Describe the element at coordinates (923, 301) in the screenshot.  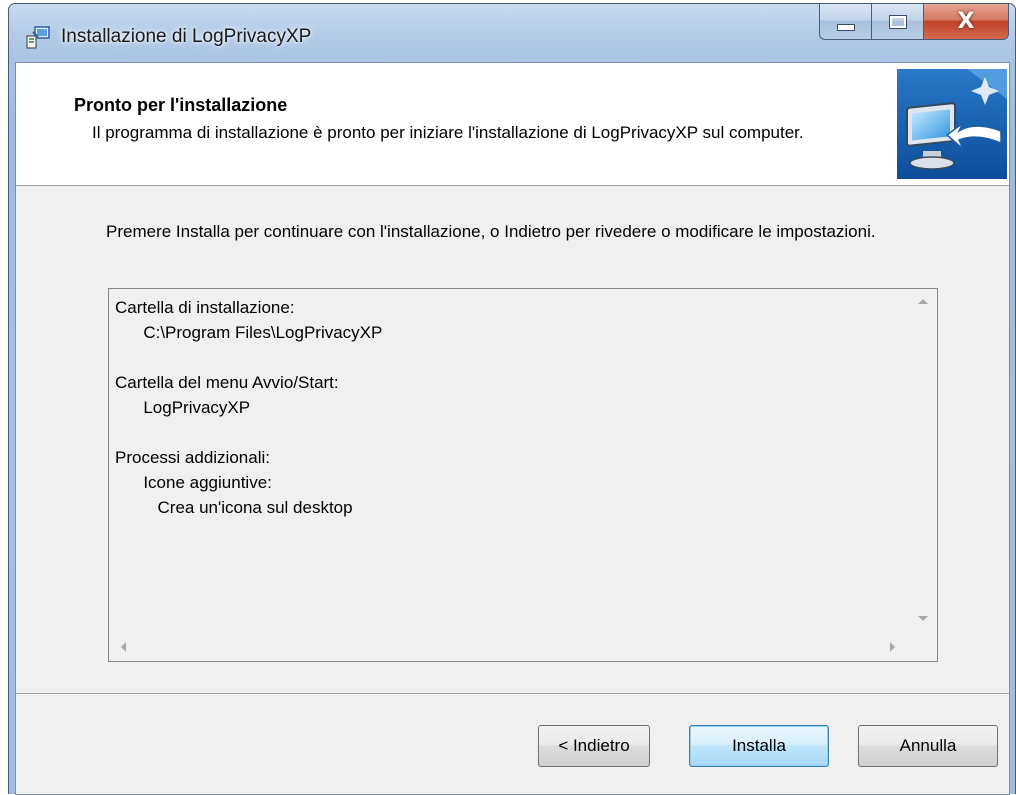
I see `scroll-up-icon` at that location.